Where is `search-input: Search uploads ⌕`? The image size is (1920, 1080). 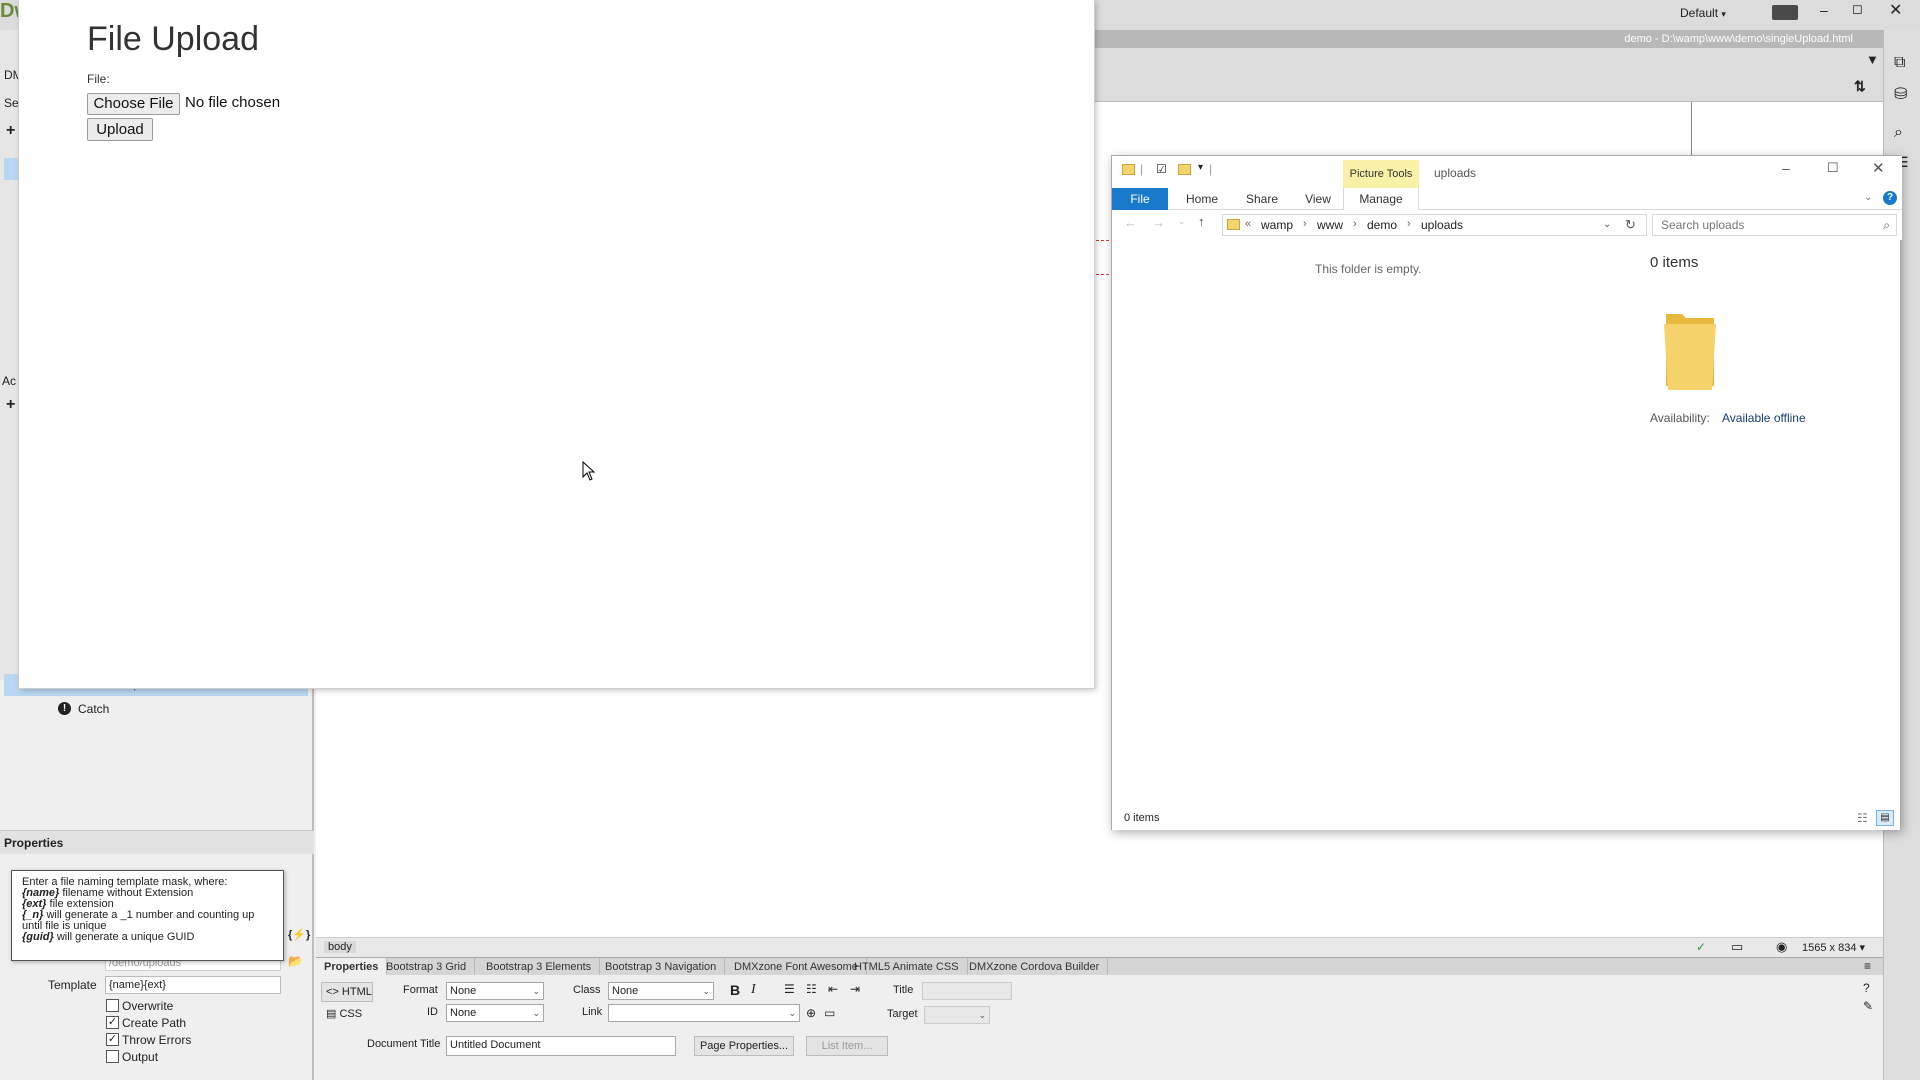 search-input: Search uploads ⌕ is located at coordinates (1774, 225).